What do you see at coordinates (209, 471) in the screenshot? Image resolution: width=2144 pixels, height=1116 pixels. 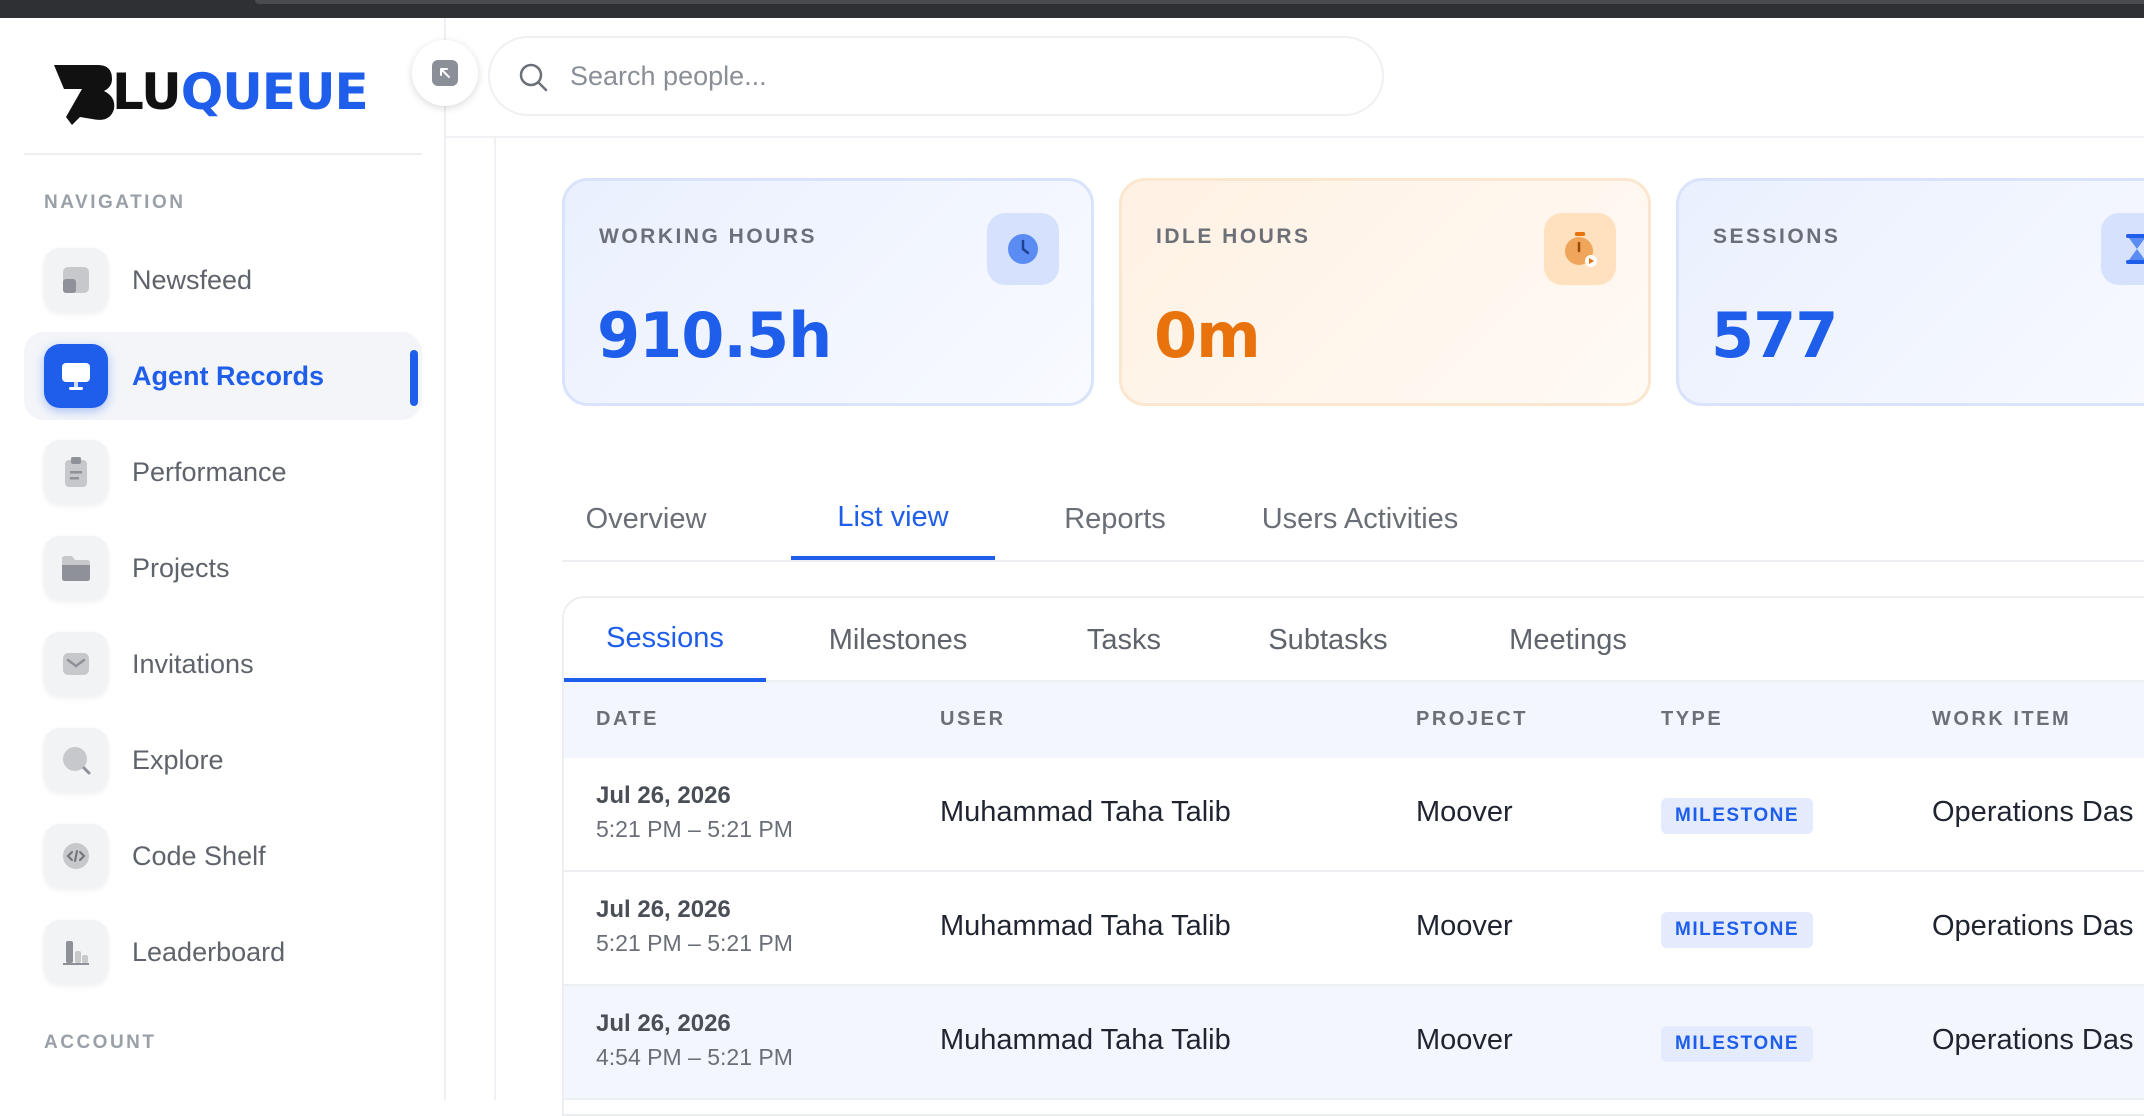 I see `sidebar-item-label: Performance` at bounding box center [209, 471].